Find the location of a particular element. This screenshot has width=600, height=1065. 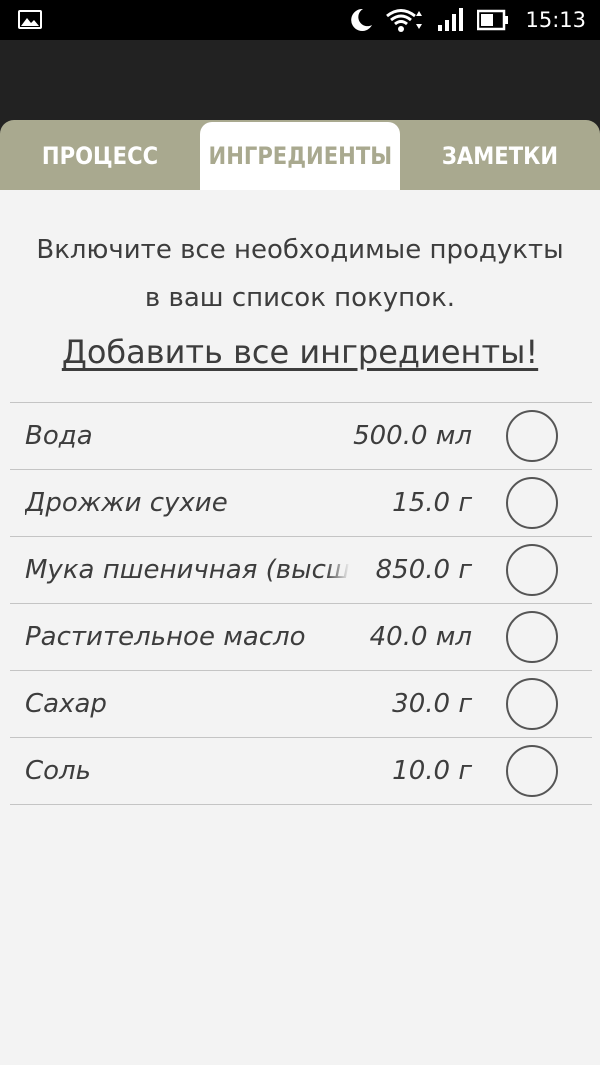

action-bar is located at coordinates (300, 80).